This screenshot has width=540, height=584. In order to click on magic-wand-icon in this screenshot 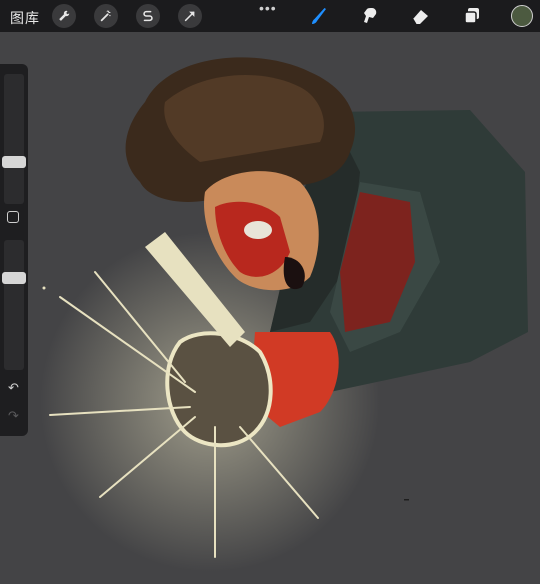, I will do `click(106, 16)`.